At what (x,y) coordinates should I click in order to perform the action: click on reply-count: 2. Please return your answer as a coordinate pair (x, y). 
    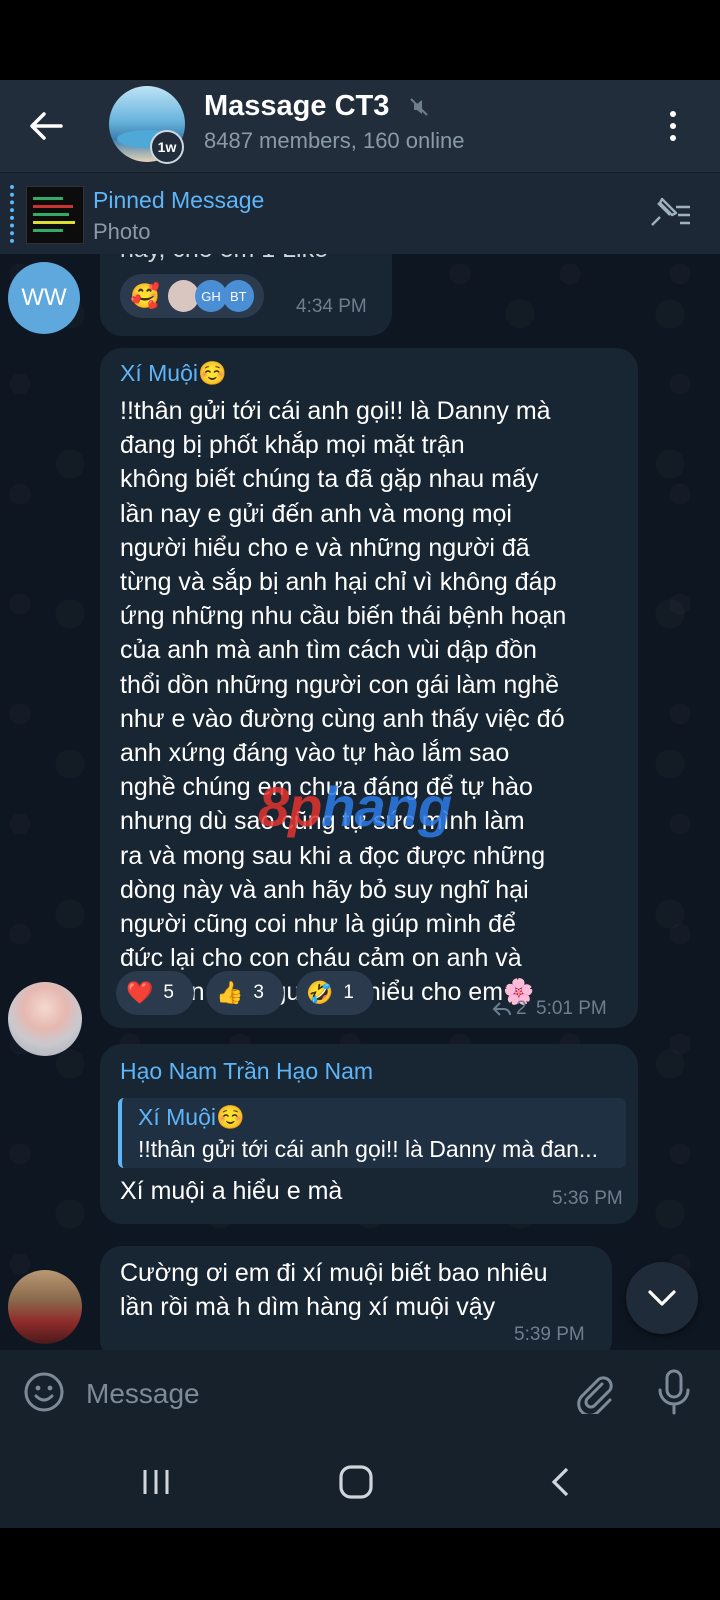
    Looking at the image, I should click on (521, 1008).